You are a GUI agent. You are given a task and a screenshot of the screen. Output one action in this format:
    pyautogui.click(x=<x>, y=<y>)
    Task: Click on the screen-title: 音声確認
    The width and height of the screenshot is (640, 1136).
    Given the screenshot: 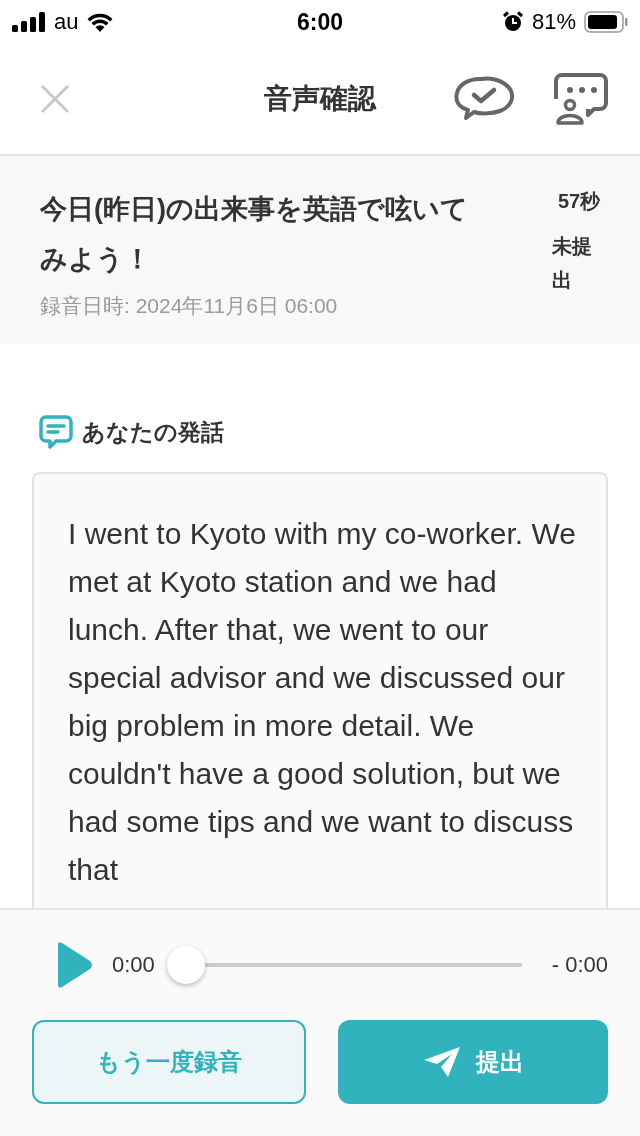 What is the action you would take?
    pyautogui.click(x=320, y=99)
    